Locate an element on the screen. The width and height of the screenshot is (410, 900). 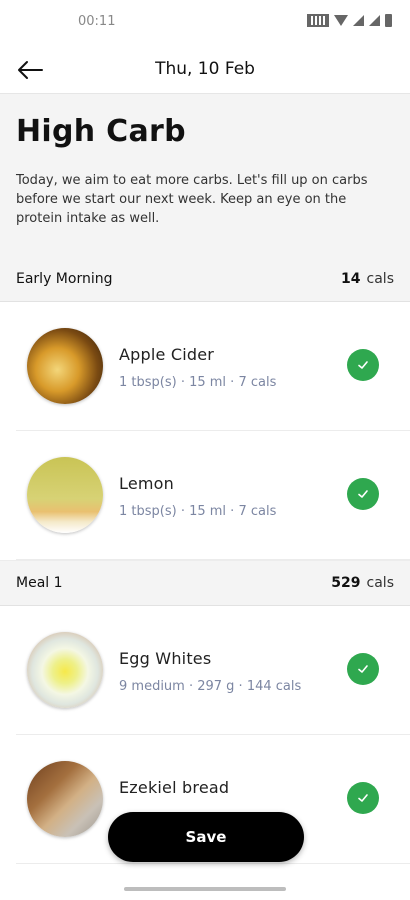
section-header-early-morning: Early Morning 14 cals is located at coordinates (205, 279).